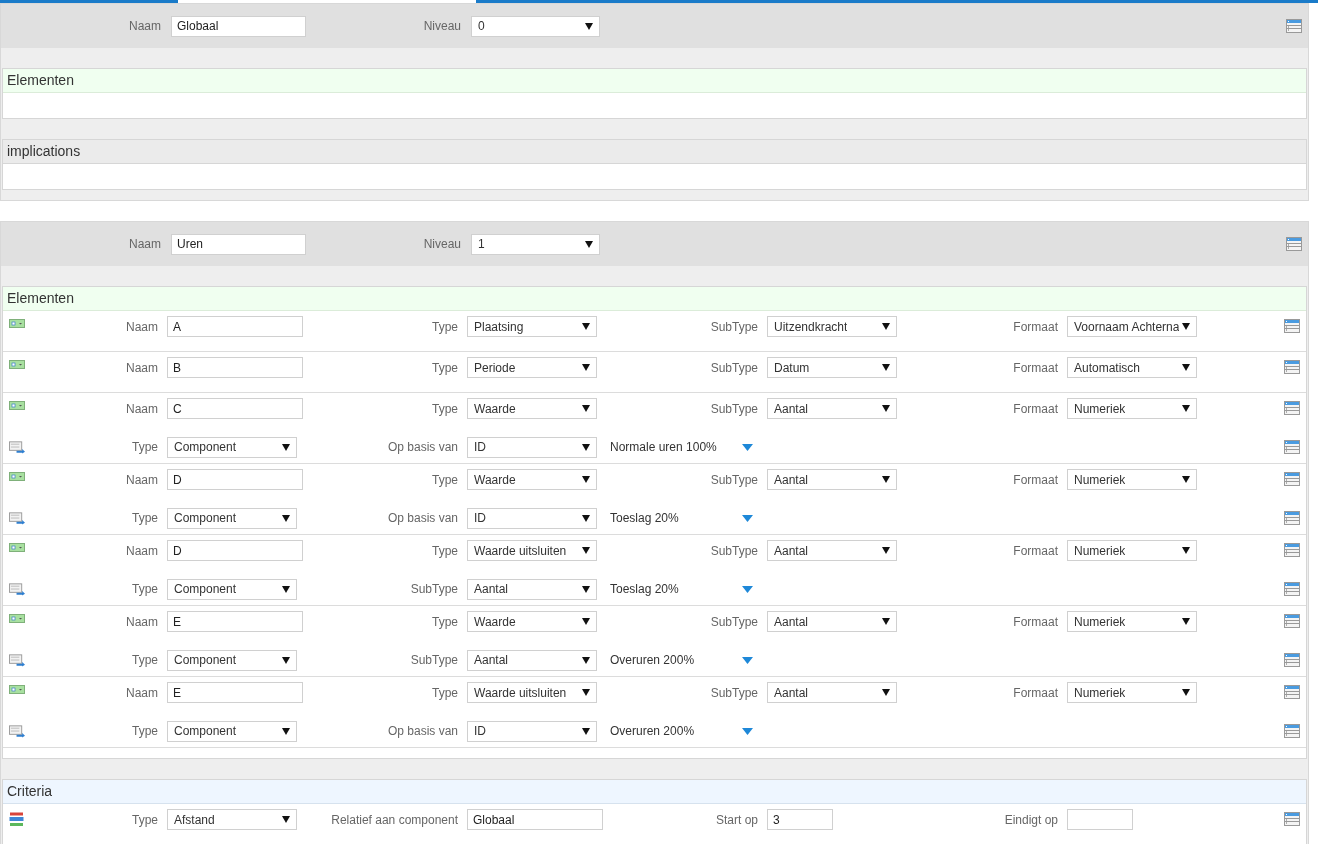 Image resolution: width=1318 pixels, height=844 pixels. I want to click on dropdown: Afstand, so click(232, 819).